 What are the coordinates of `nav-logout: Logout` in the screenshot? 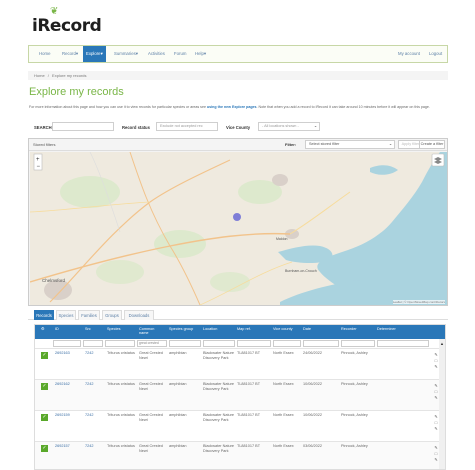 It's located at (435, 54).